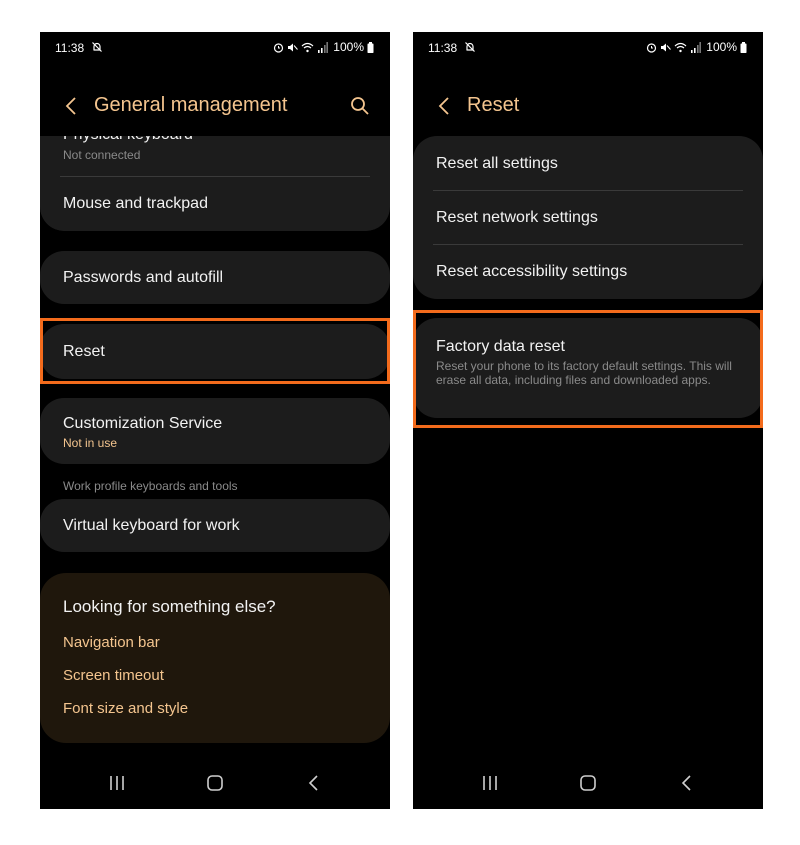  Describe the element at coordinates (215, 130) in the screenshot. I see `header-scroll-mask` at that location.